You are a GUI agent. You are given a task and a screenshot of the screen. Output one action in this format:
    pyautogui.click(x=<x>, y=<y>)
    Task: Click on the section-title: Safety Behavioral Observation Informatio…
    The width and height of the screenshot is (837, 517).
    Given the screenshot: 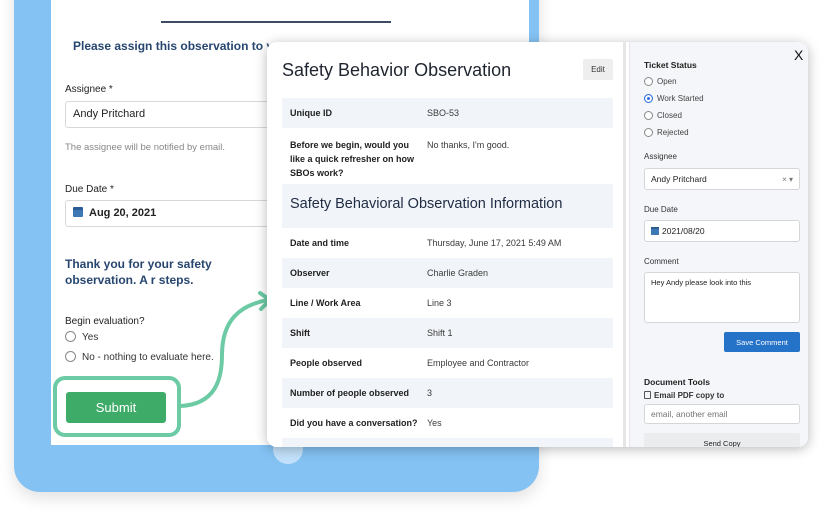 What is the action you would take?
    pyautogui.click(x=447, y=206)
    